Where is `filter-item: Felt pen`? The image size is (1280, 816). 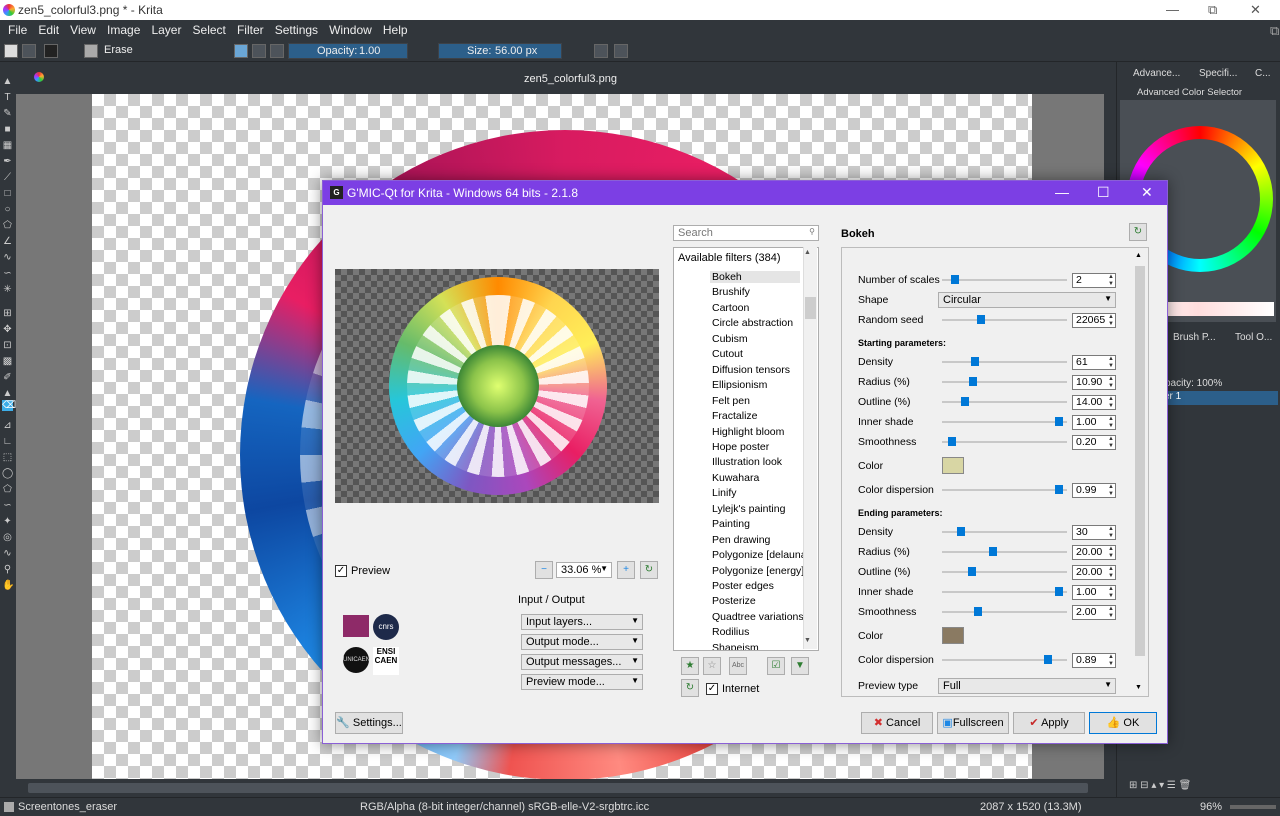
filter-item: Felt pen is located at coordinates (731, 401).